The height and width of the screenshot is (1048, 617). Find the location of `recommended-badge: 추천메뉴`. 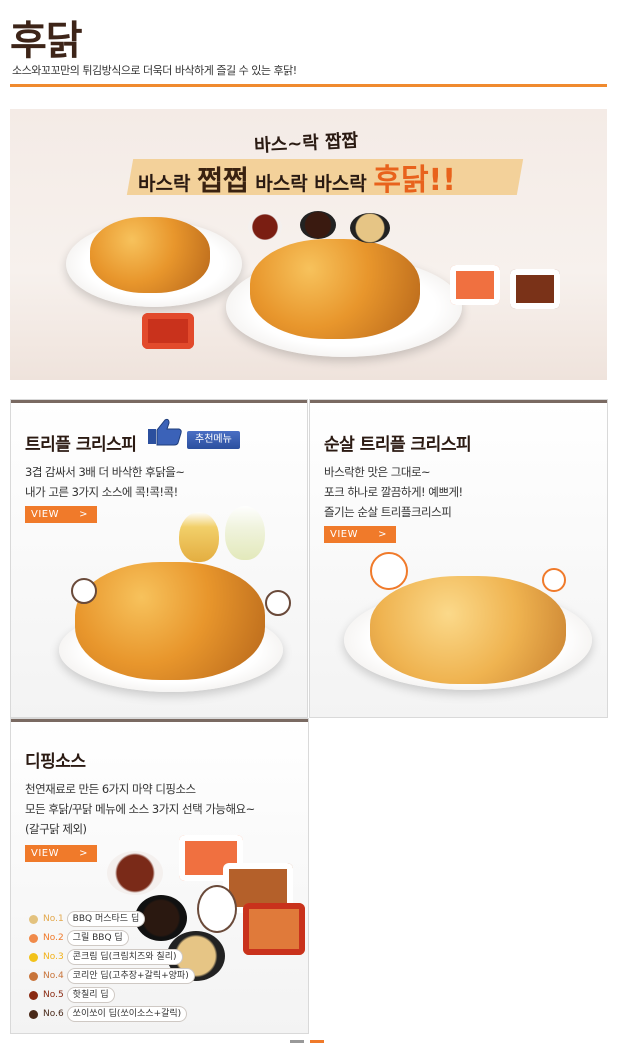

recommended-badge: 추천메뉴 is located at coordinates (213, 440).